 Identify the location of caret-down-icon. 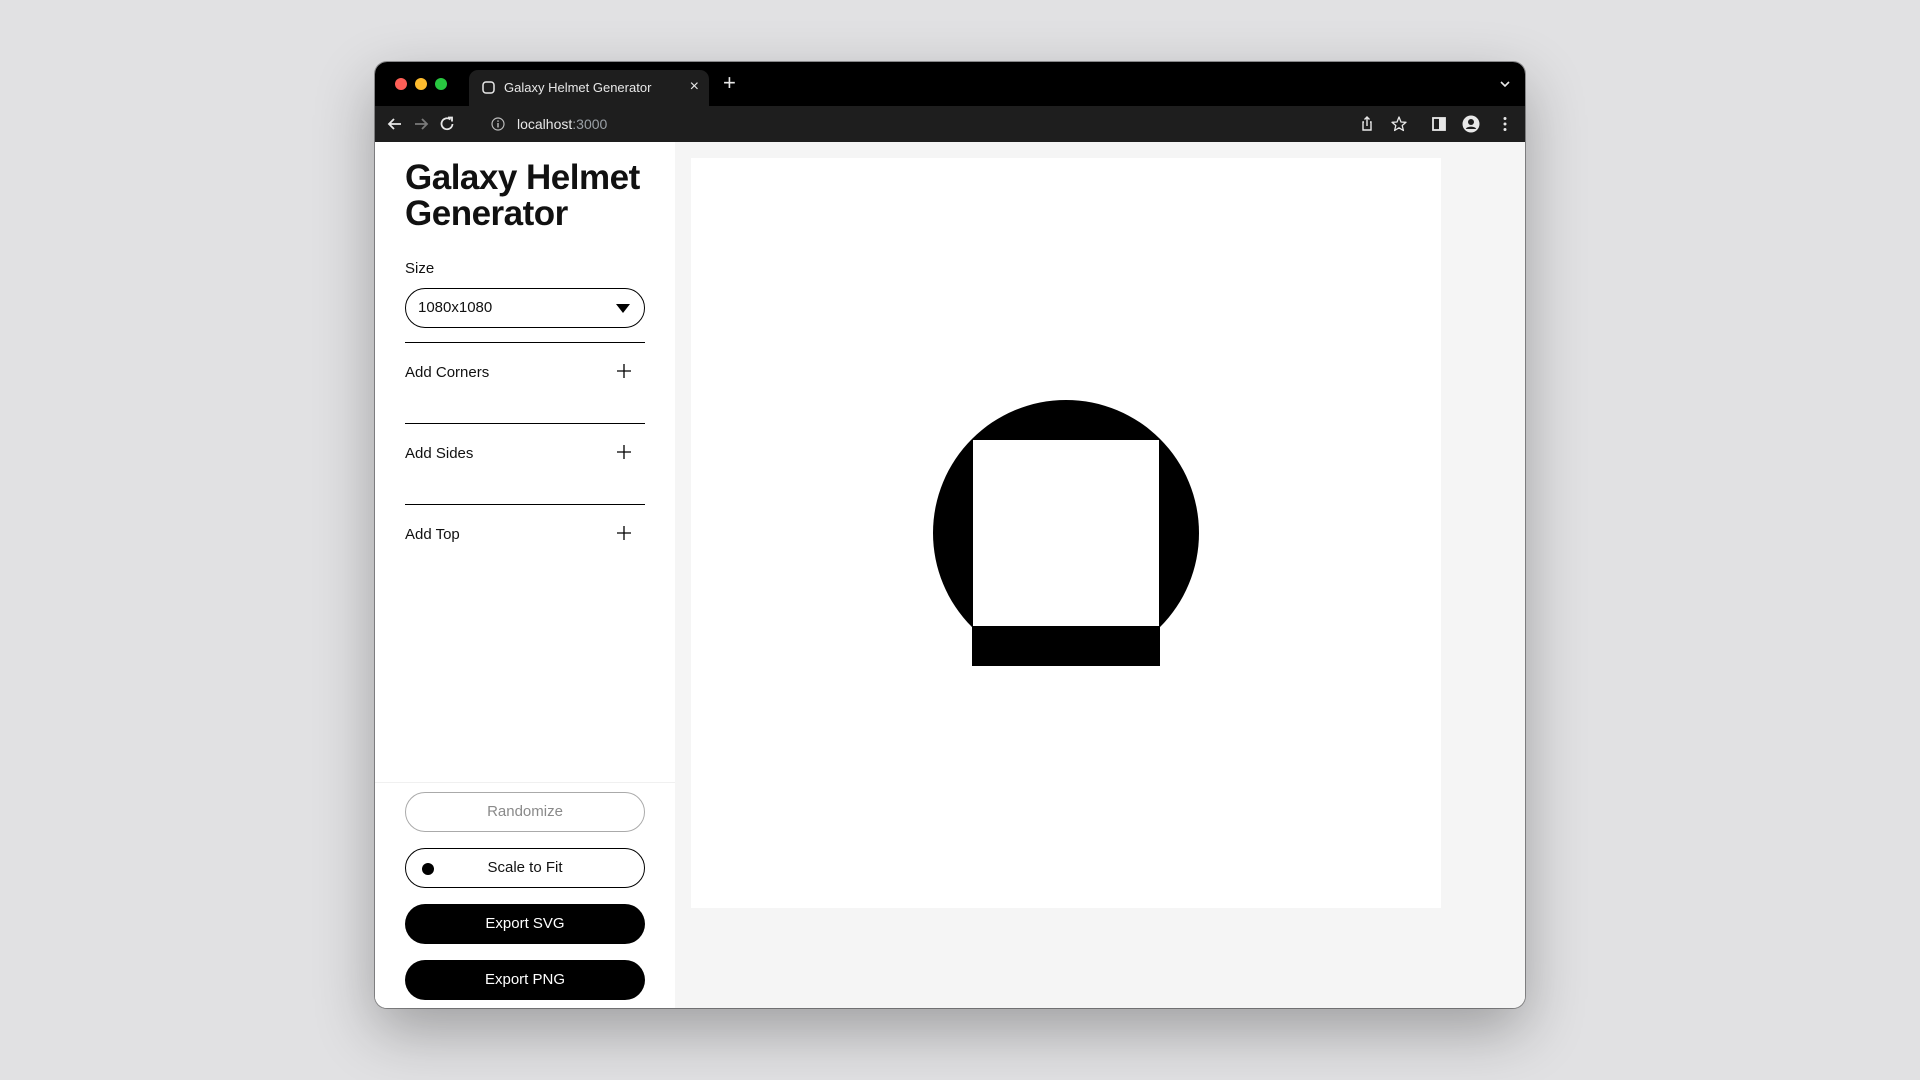
(623, 308).